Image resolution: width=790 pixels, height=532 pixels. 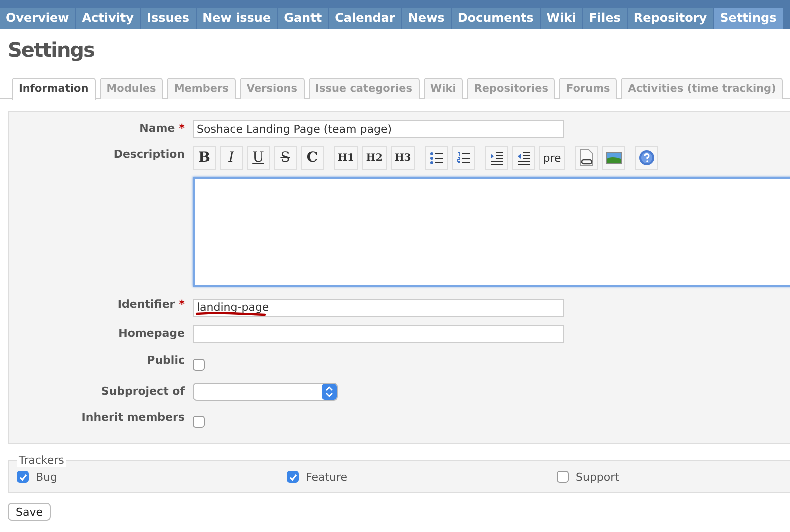 What do you see at coordinates (614, 158) in the screenshot?
I see `image-icon` at bounding box center [614, 158].